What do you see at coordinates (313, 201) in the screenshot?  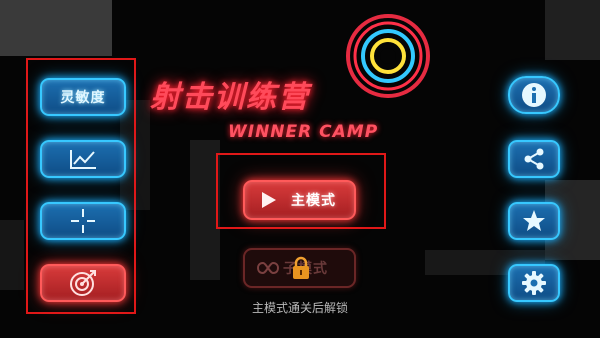 I see `main-mode-label: 主模式` at bounding box center [313, 201].